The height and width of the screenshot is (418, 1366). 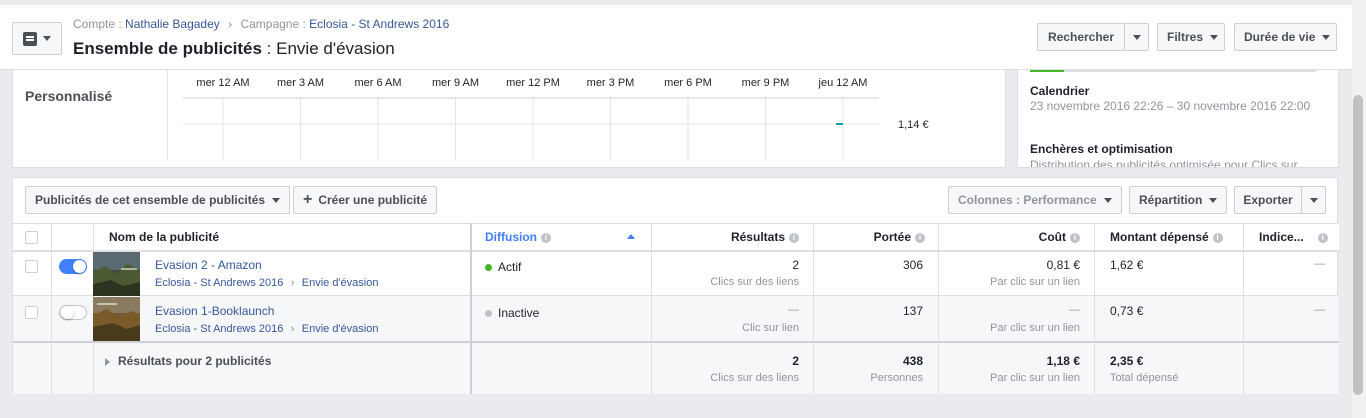 What do you see at coordinates (79, 266) in the screenshot?
I see `toggle-knob` at bounding box center [79, 266].